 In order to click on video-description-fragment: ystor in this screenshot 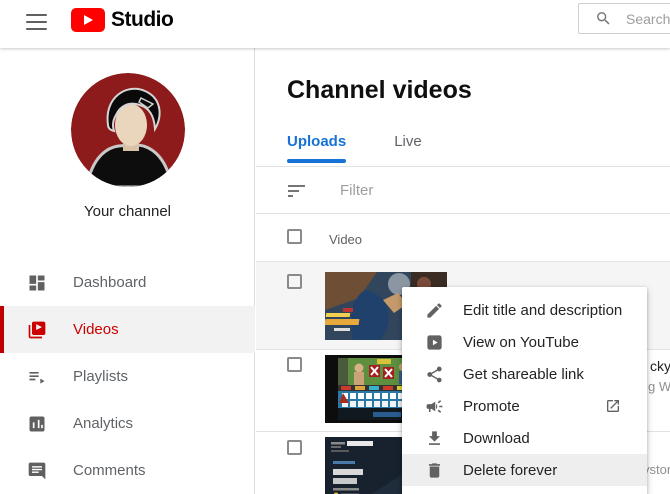, I will do `click(656, 469)`.